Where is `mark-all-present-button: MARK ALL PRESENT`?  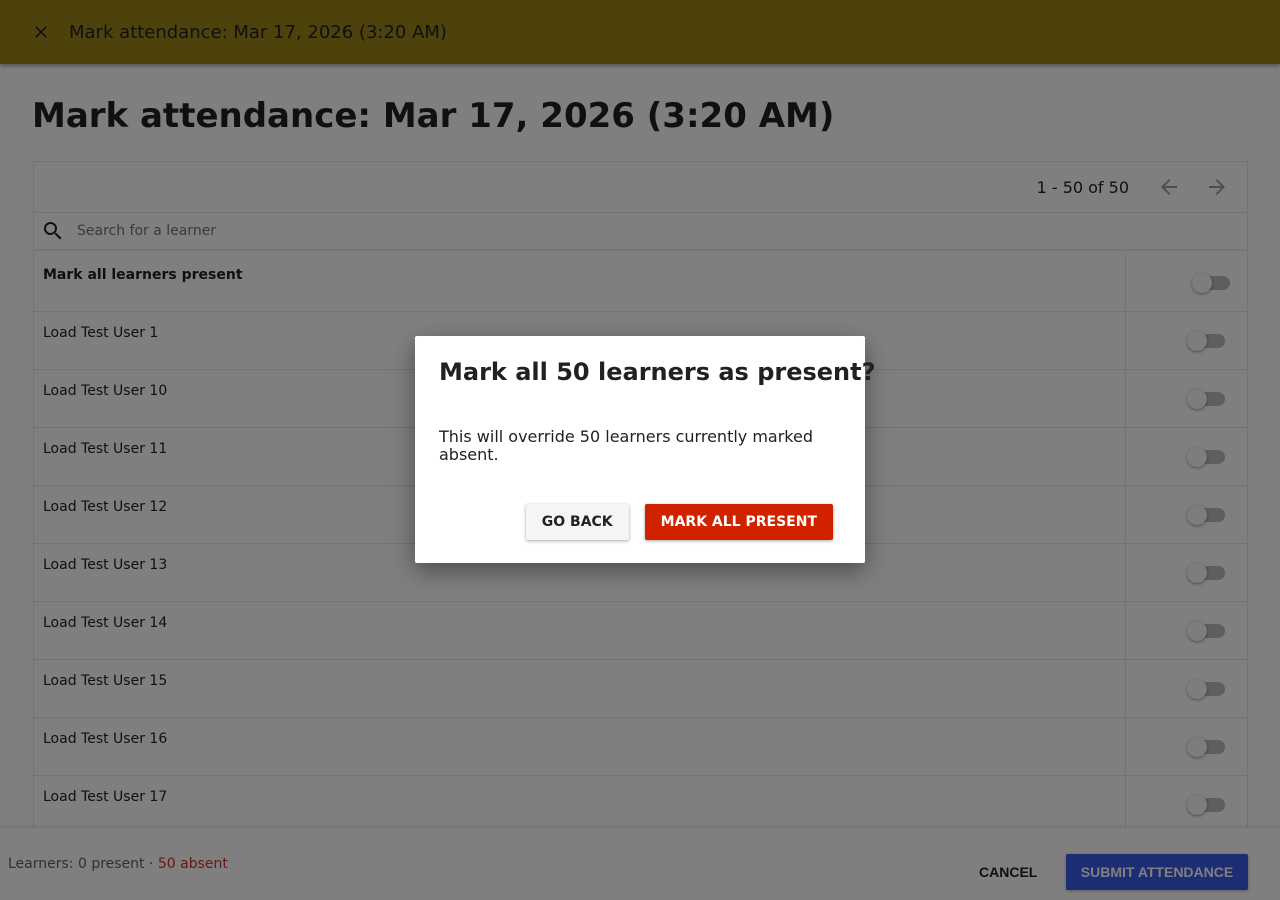
mark-all-present-button: MARK ALL PRESENT is located at coordinates (738, 522).